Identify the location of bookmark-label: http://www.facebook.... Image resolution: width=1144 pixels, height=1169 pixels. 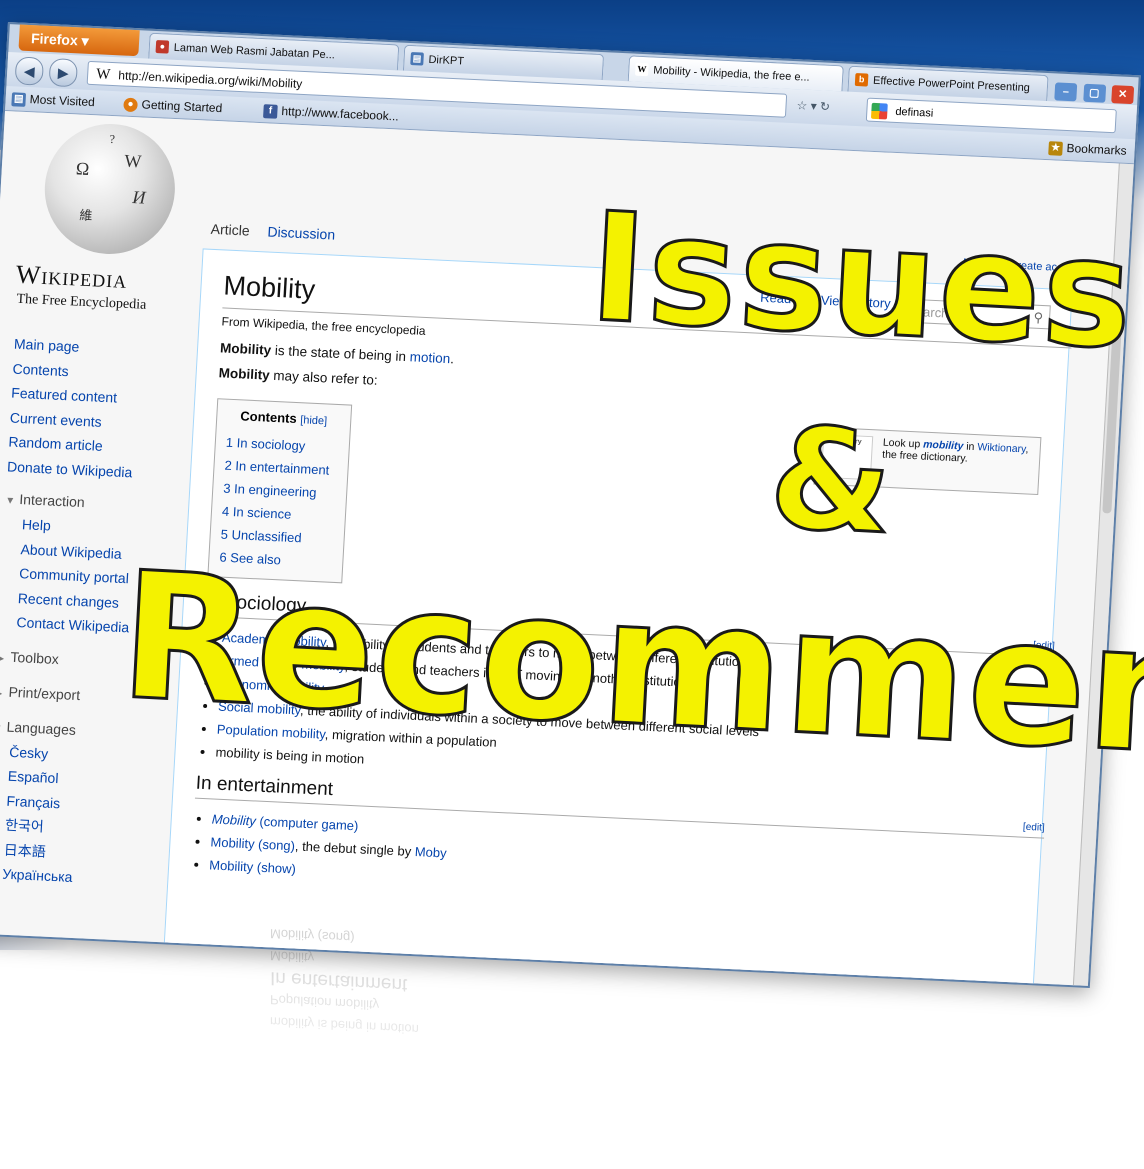
(340, 113).